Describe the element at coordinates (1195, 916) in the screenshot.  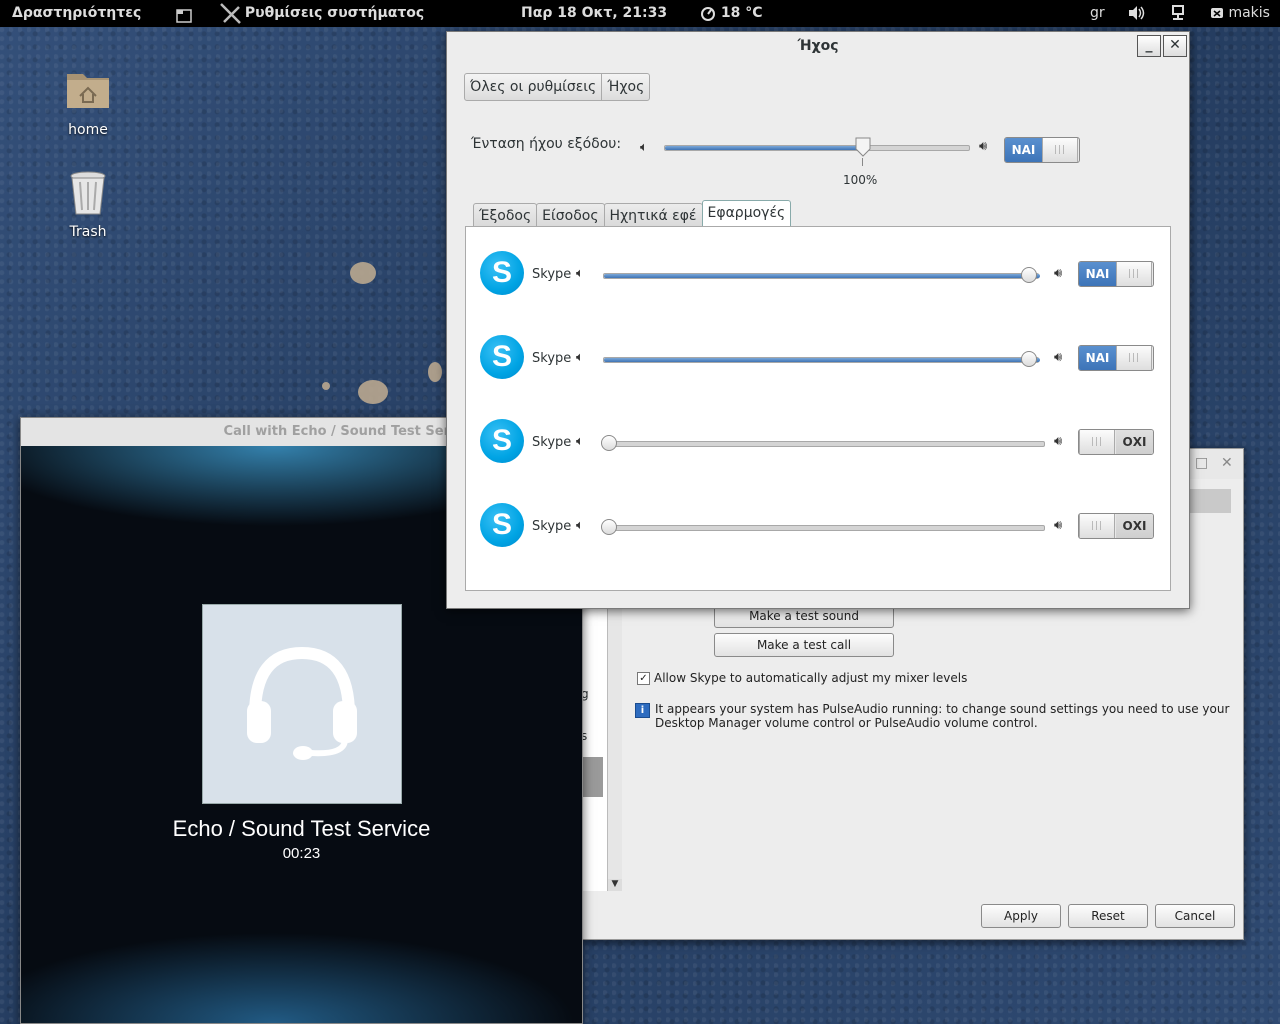
I see `cancel-button: Cancel` at that location.